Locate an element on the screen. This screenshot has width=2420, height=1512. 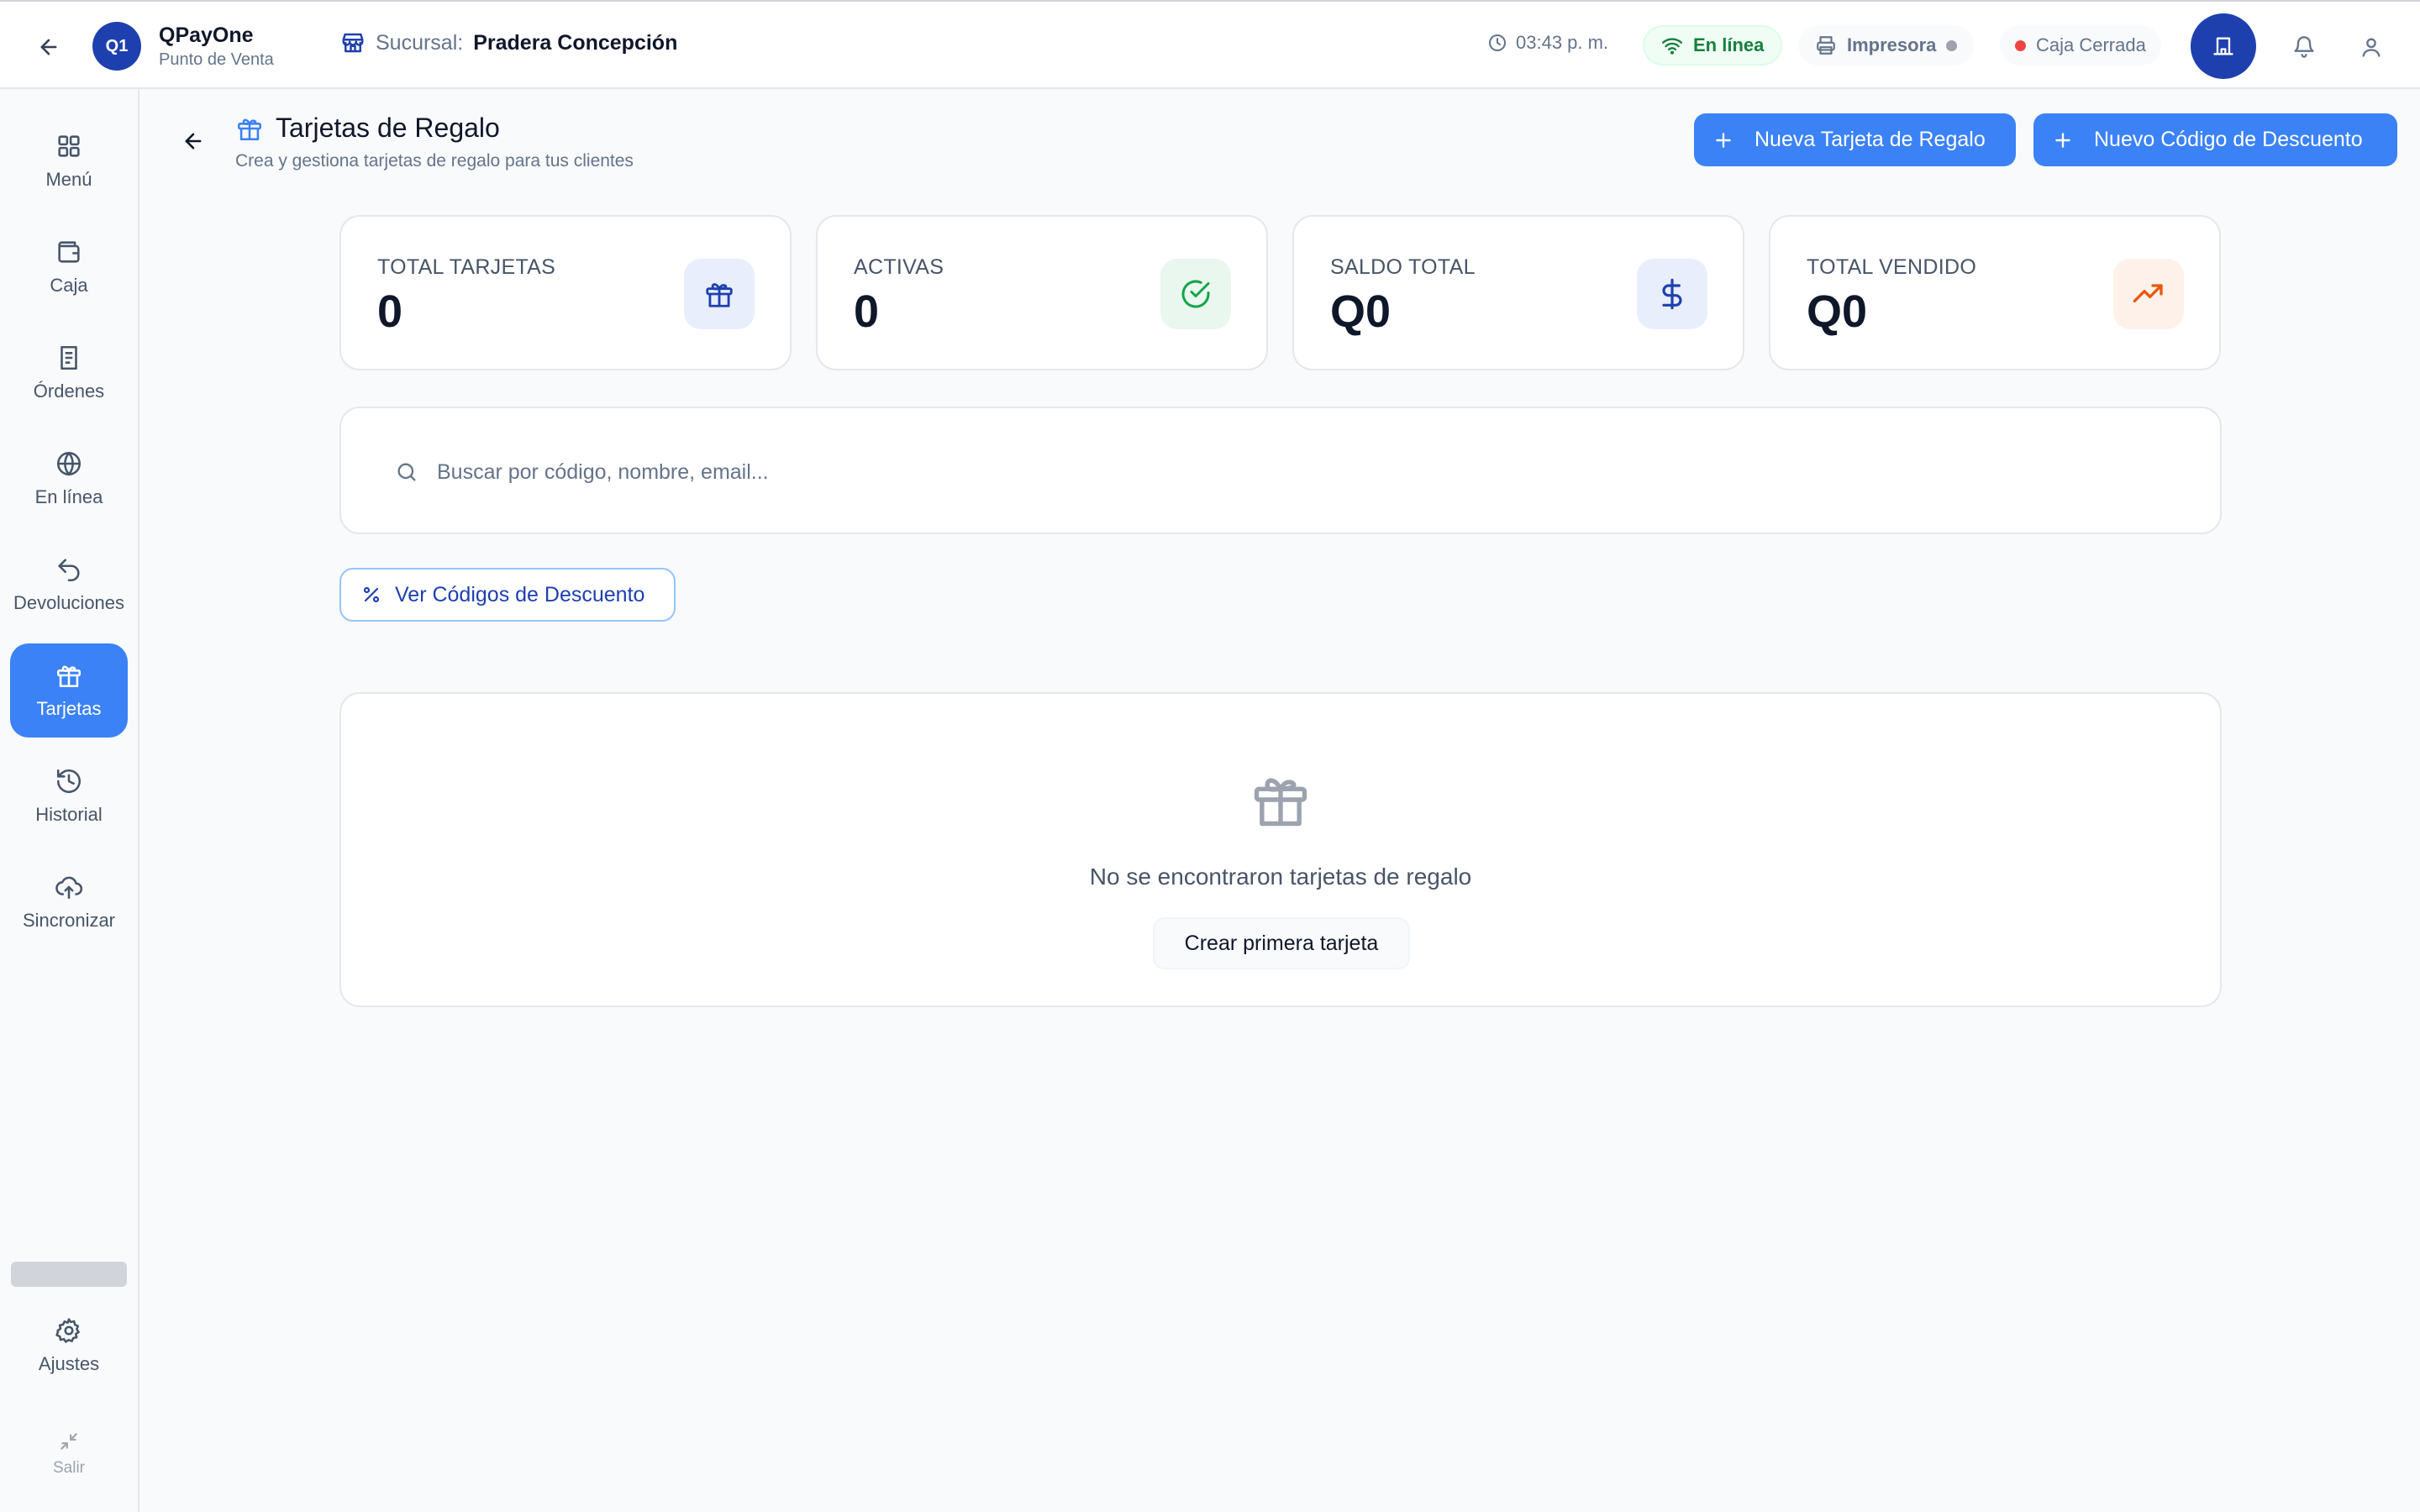
online-status-label: En línea is located at coordinates (1729, 44).